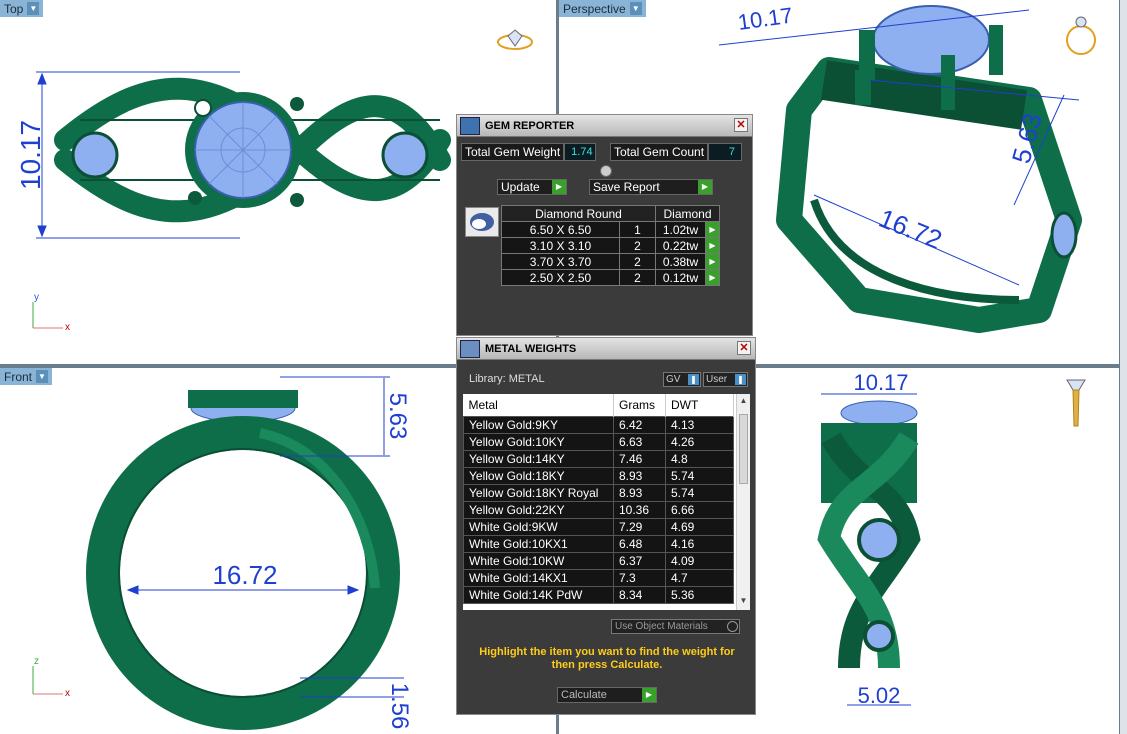  Describe the element at coordinates (36, 661) in the screenshot. I see `svg-text: z` at that location.